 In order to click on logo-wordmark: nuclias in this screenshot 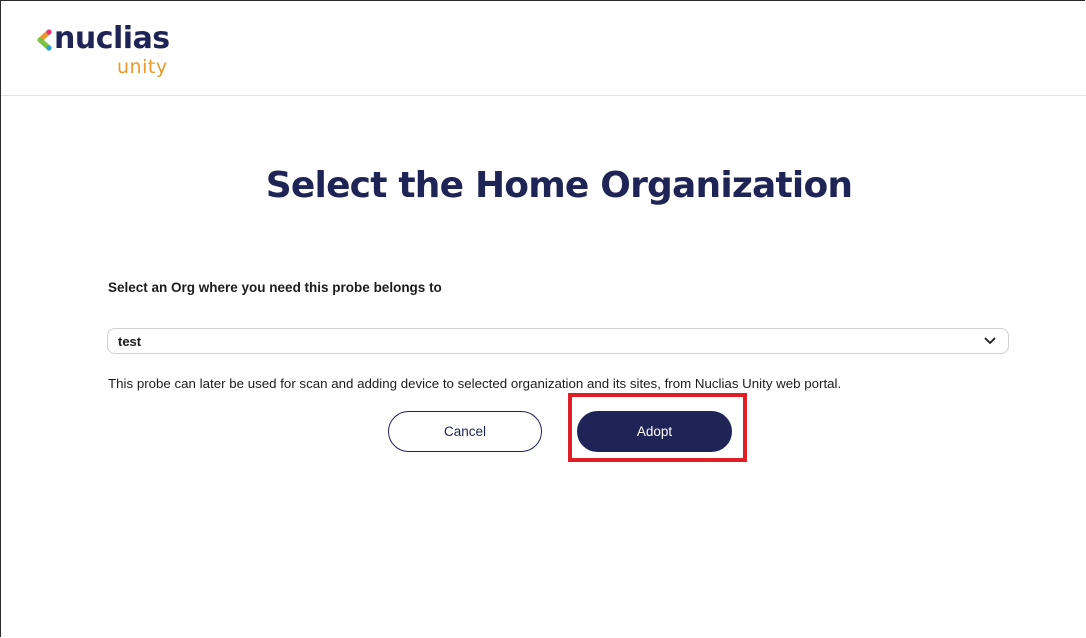, I will do `click(112, 38)`.